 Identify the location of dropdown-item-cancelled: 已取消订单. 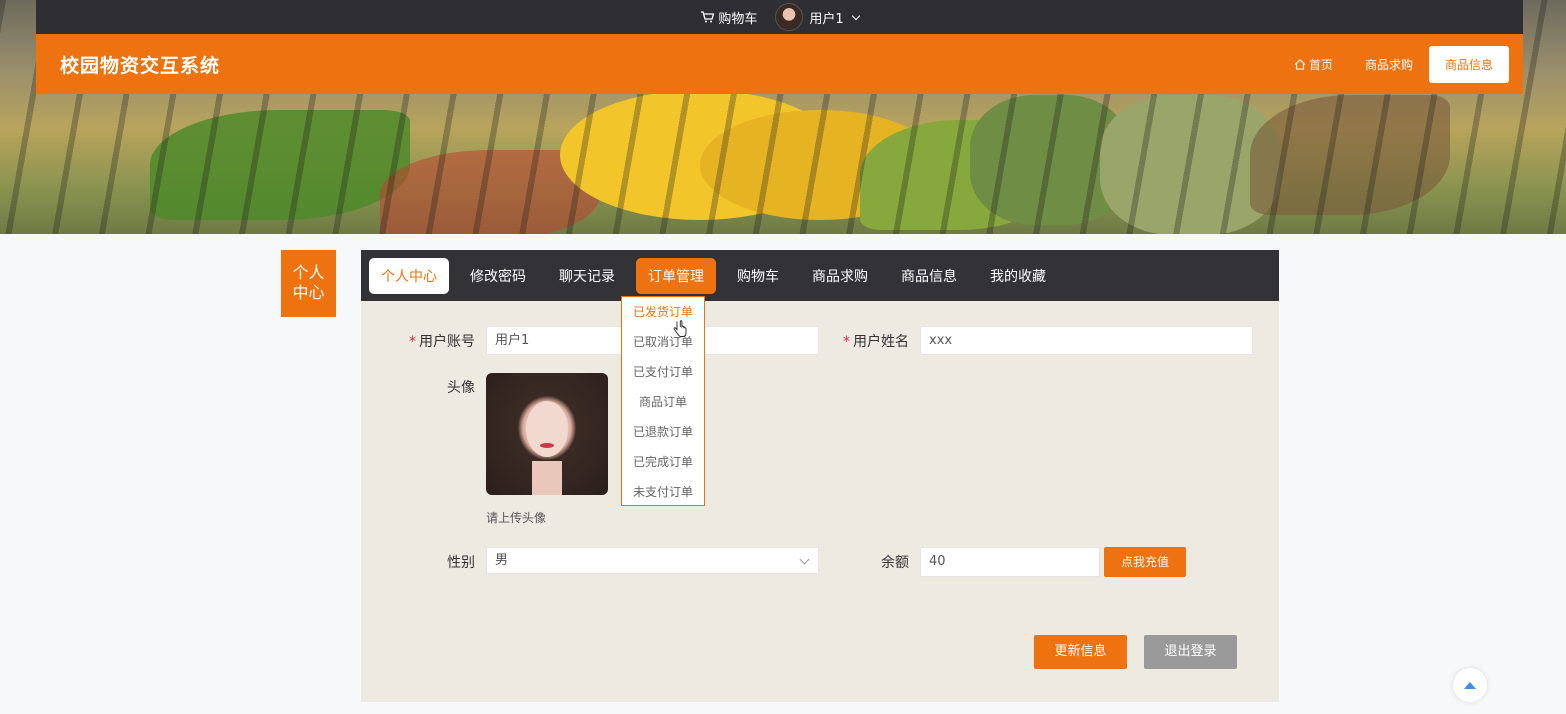
(663, 342).